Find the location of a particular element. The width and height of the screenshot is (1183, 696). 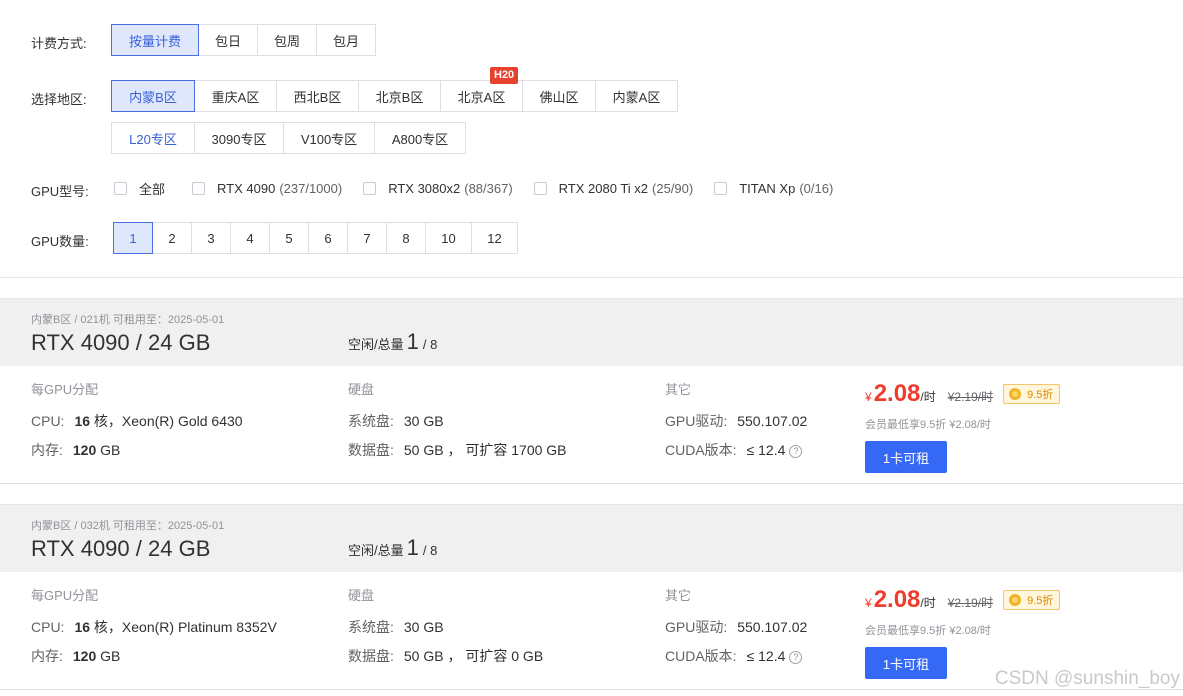

machine-meta: 内蒙B区 / 032机 可租用至：2025-05-01 is located at coordinates (128, 526).